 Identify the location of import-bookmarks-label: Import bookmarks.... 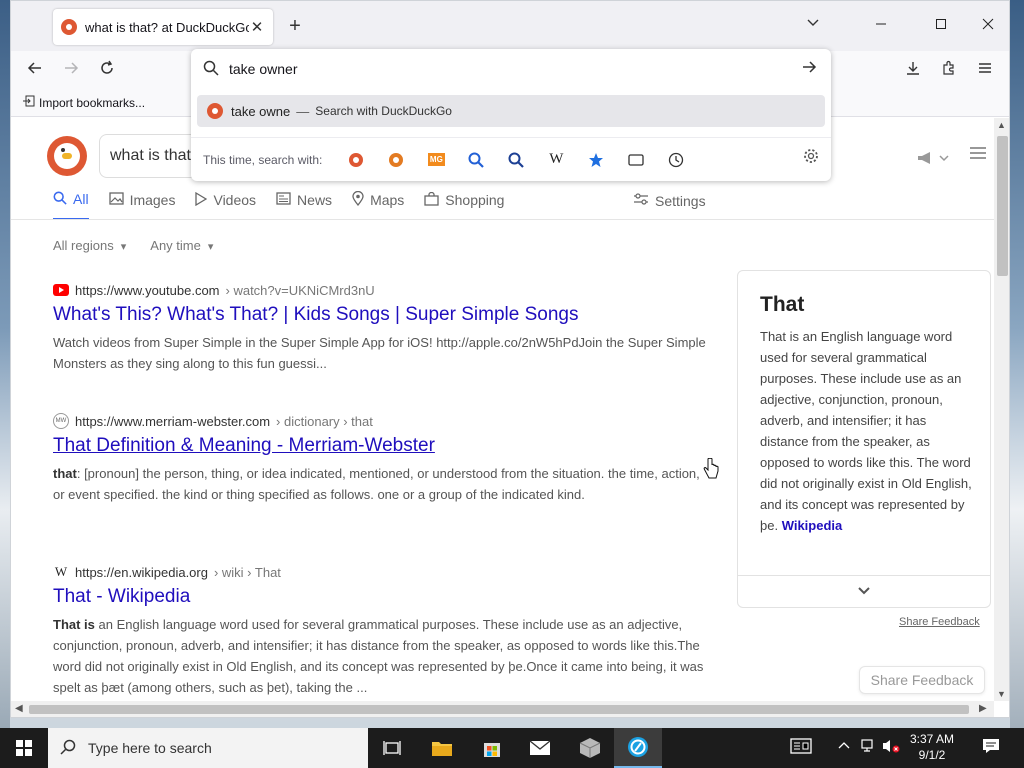
(92, 102).